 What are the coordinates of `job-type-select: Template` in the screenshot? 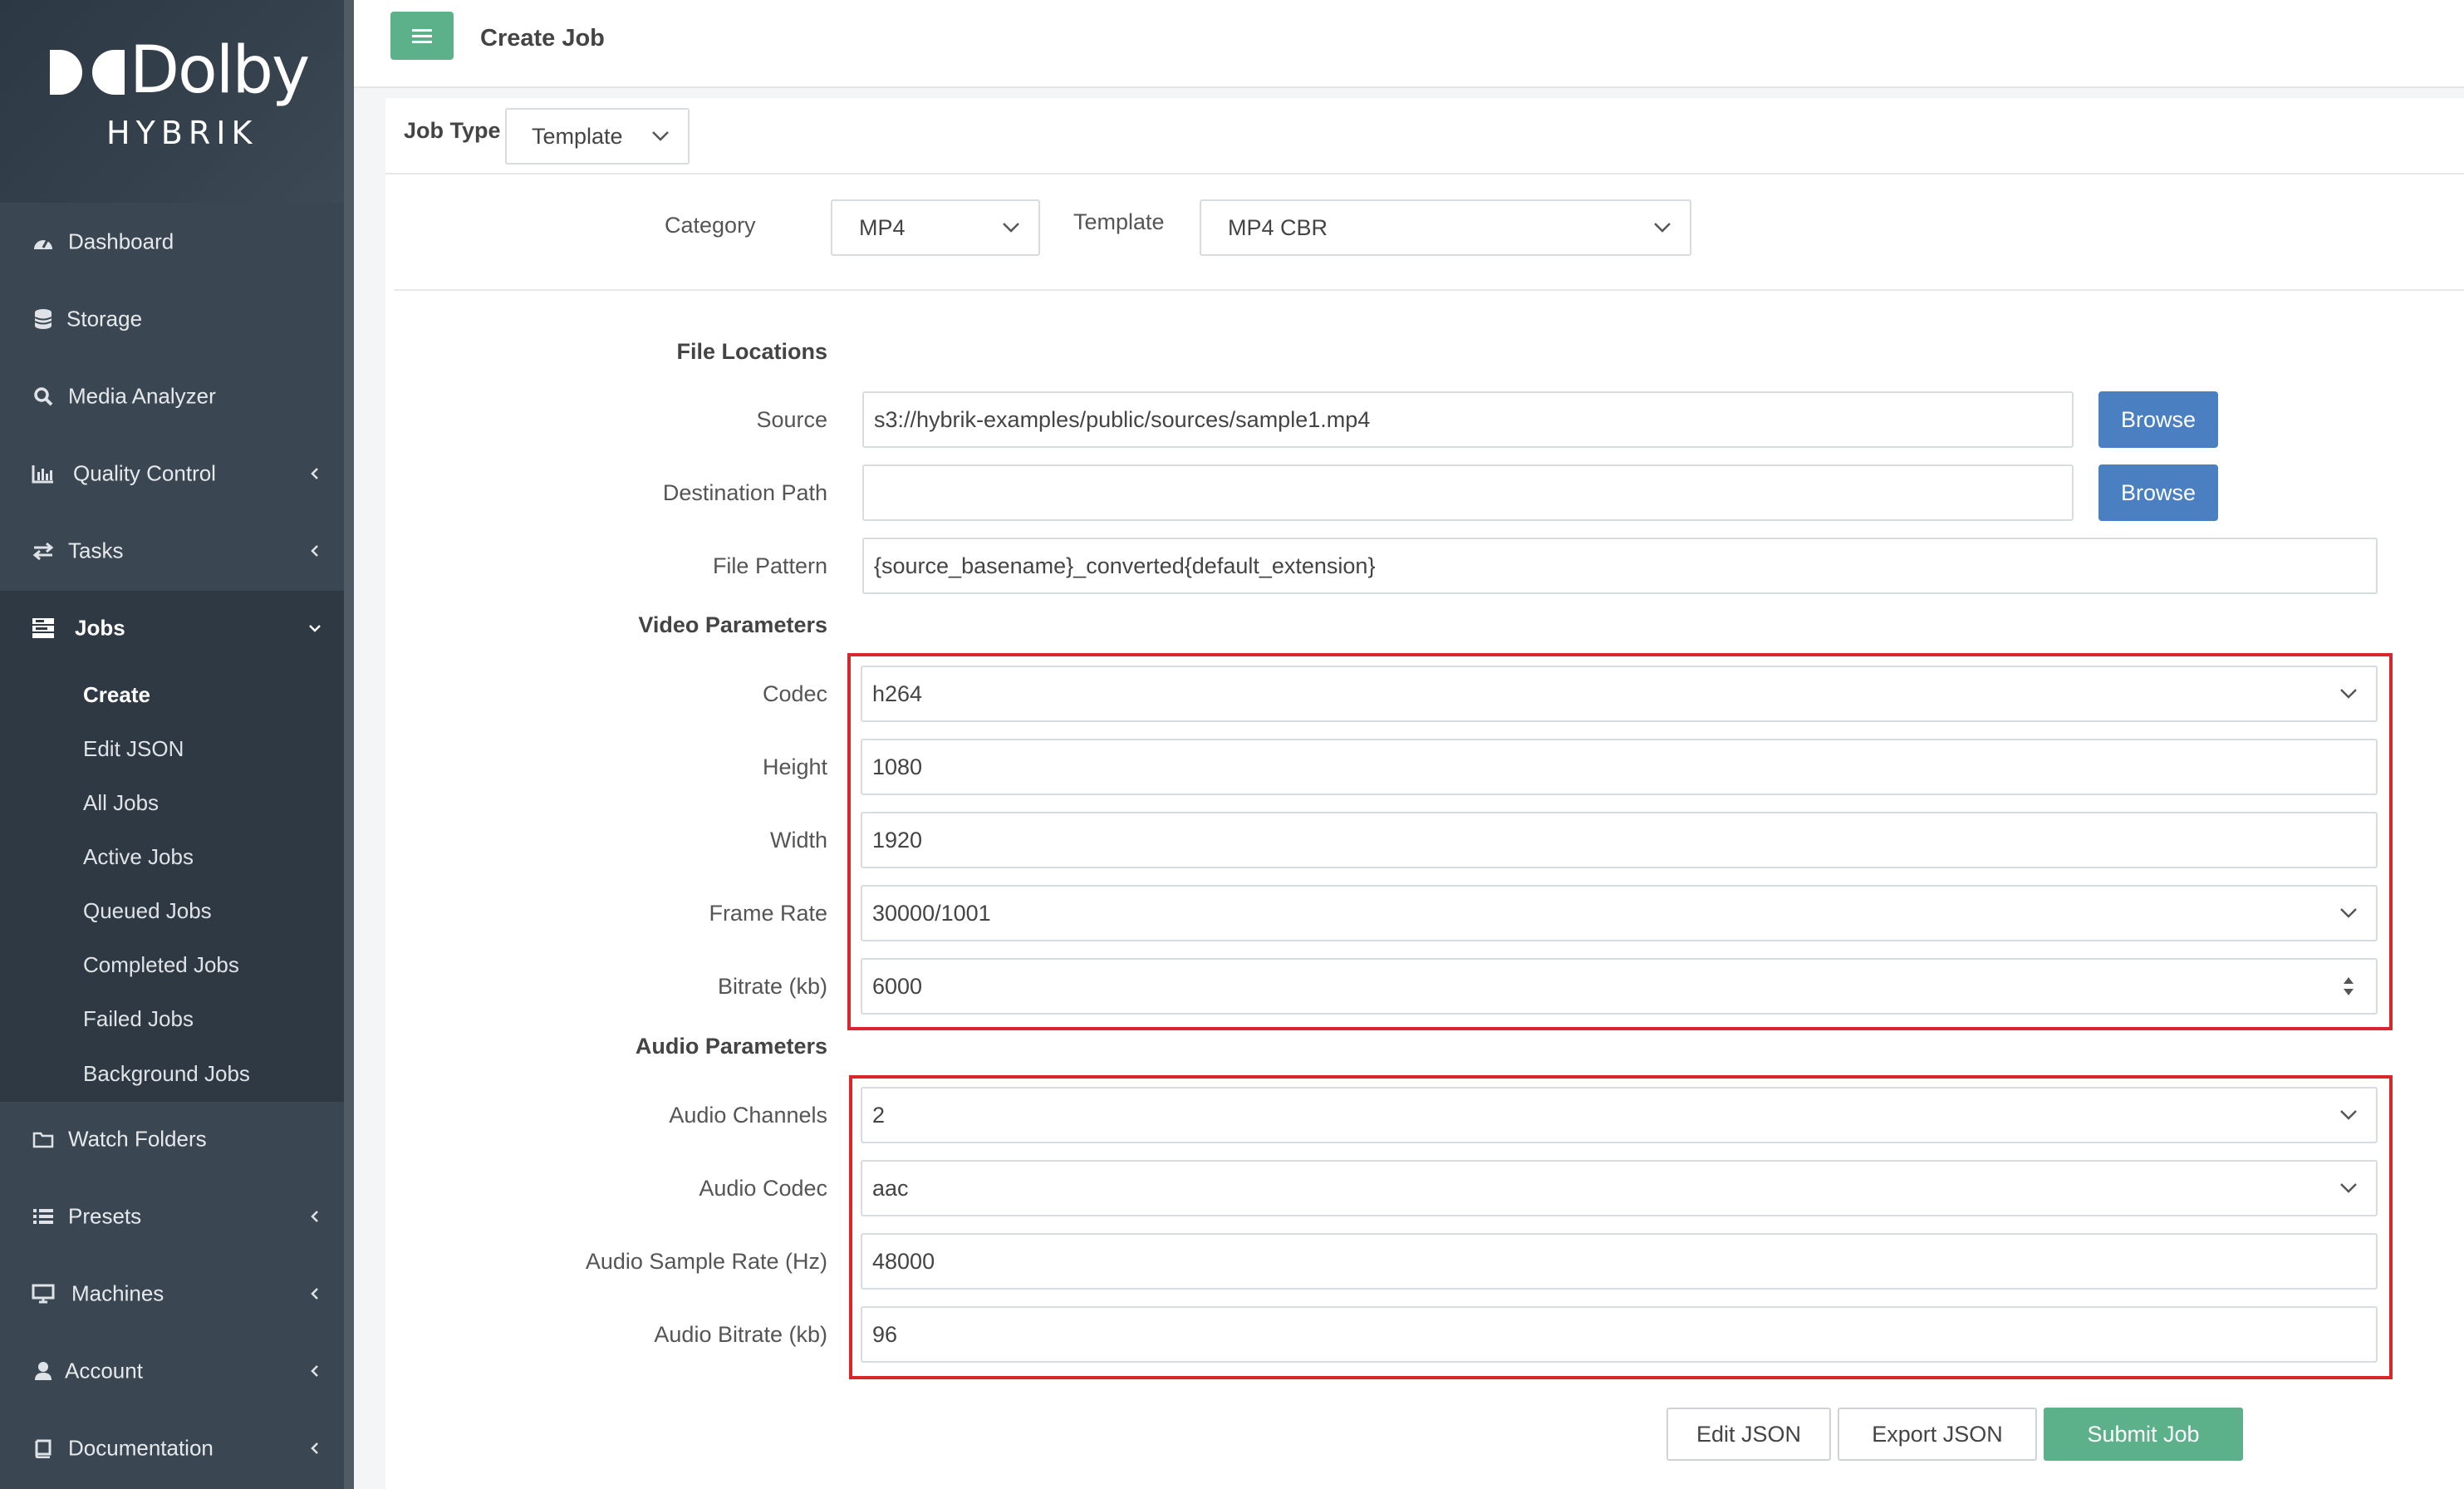 It's located at (597, 136).